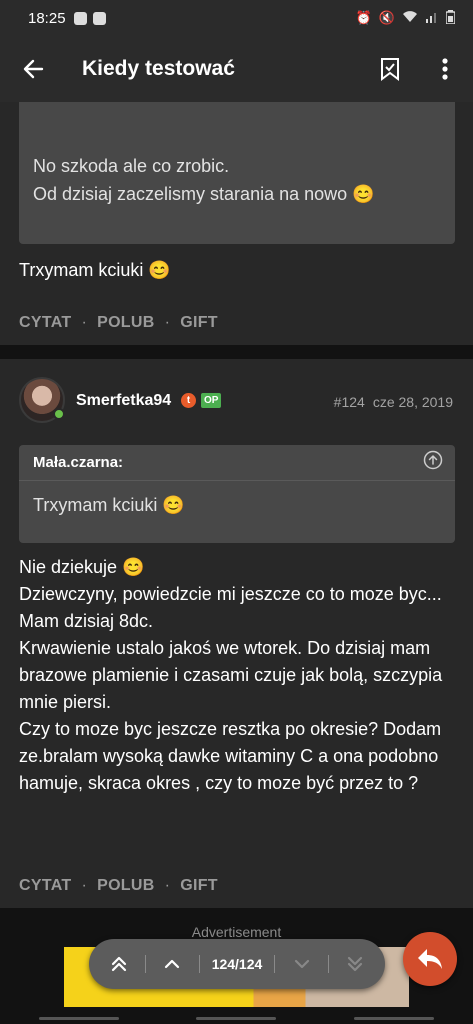  I want to click on bookmark-button, so click(390, 69).